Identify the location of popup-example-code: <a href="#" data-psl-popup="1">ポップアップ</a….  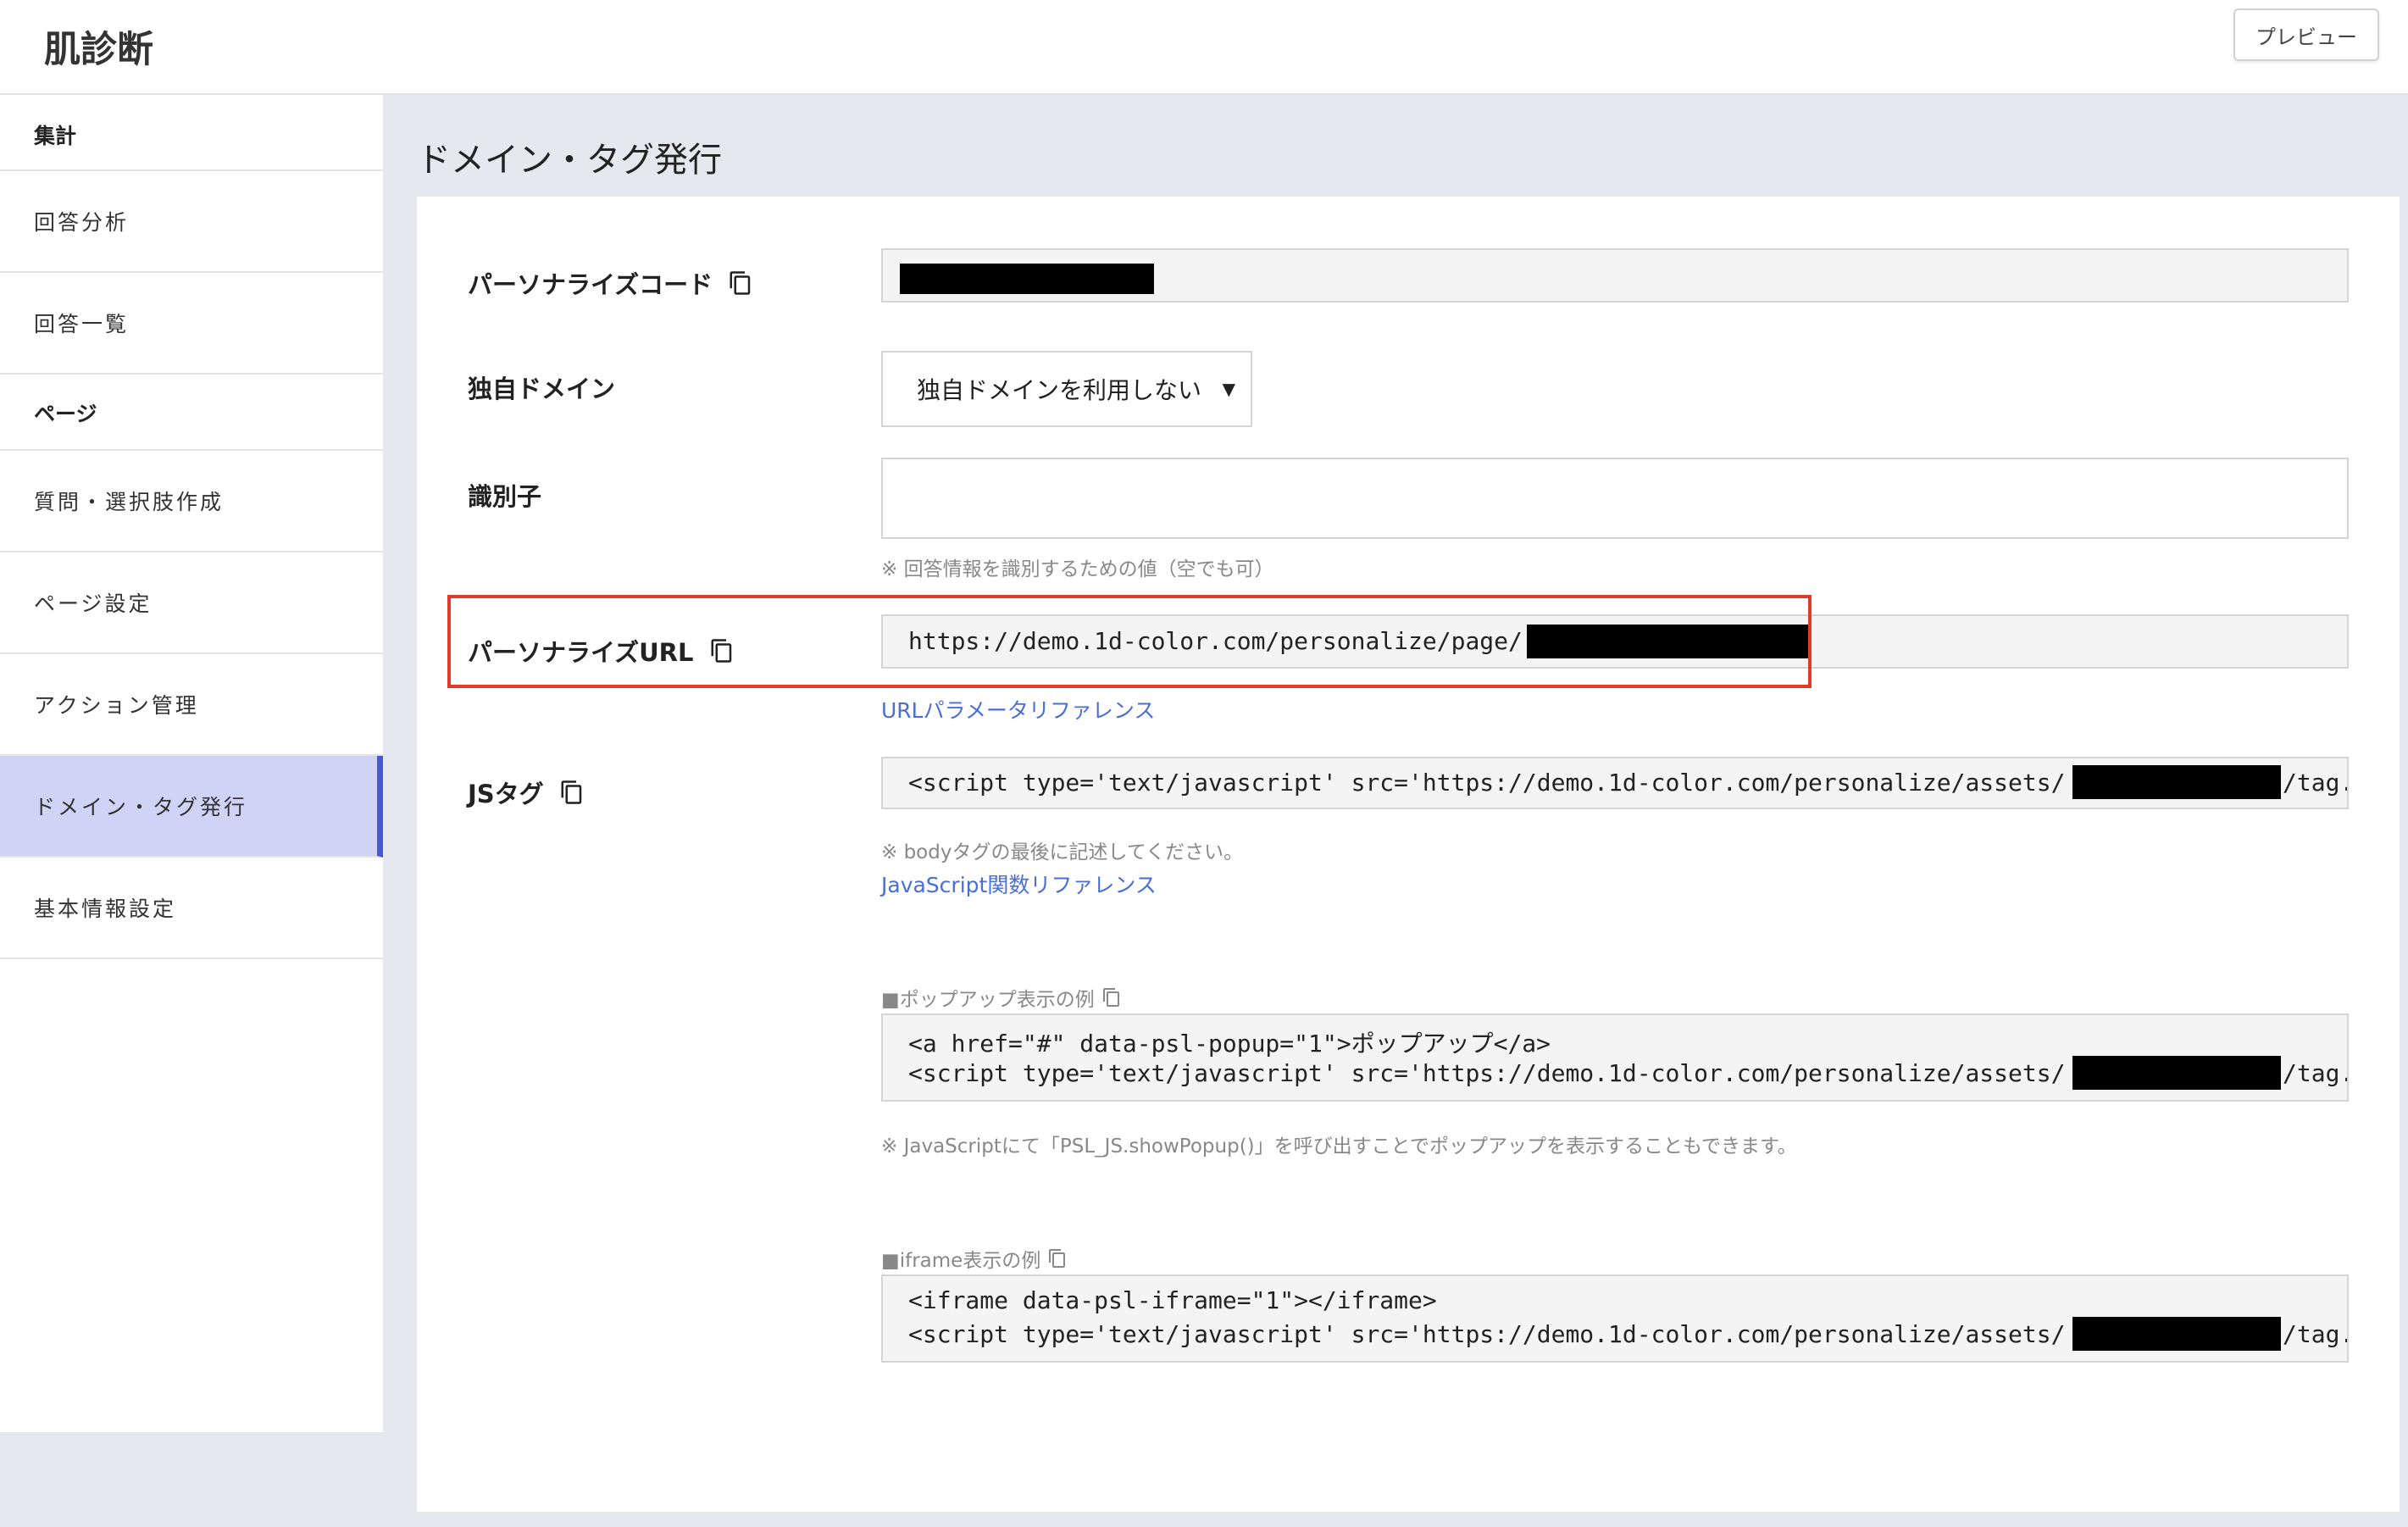
(1615, 1057).